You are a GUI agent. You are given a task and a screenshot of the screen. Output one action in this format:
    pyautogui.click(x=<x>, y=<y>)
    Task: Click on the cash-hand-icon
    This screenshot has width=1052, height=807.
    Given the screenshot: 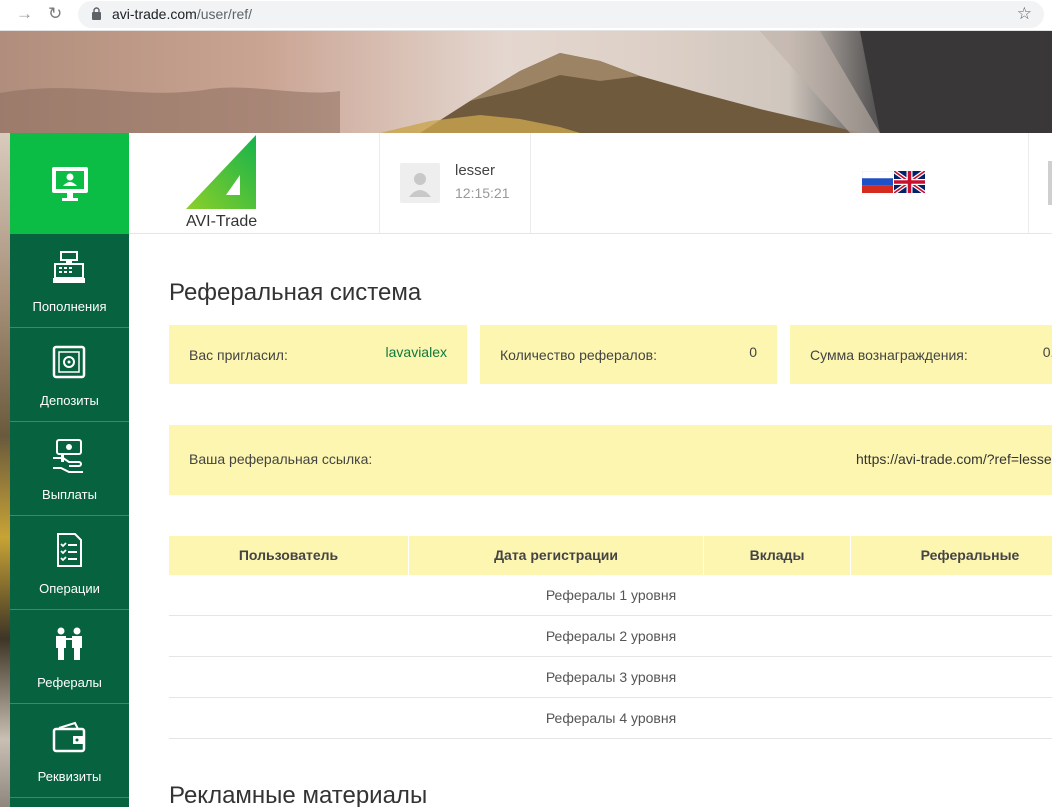 What is the action you would take?
    pyautogui.click(x=68, y=456)
    